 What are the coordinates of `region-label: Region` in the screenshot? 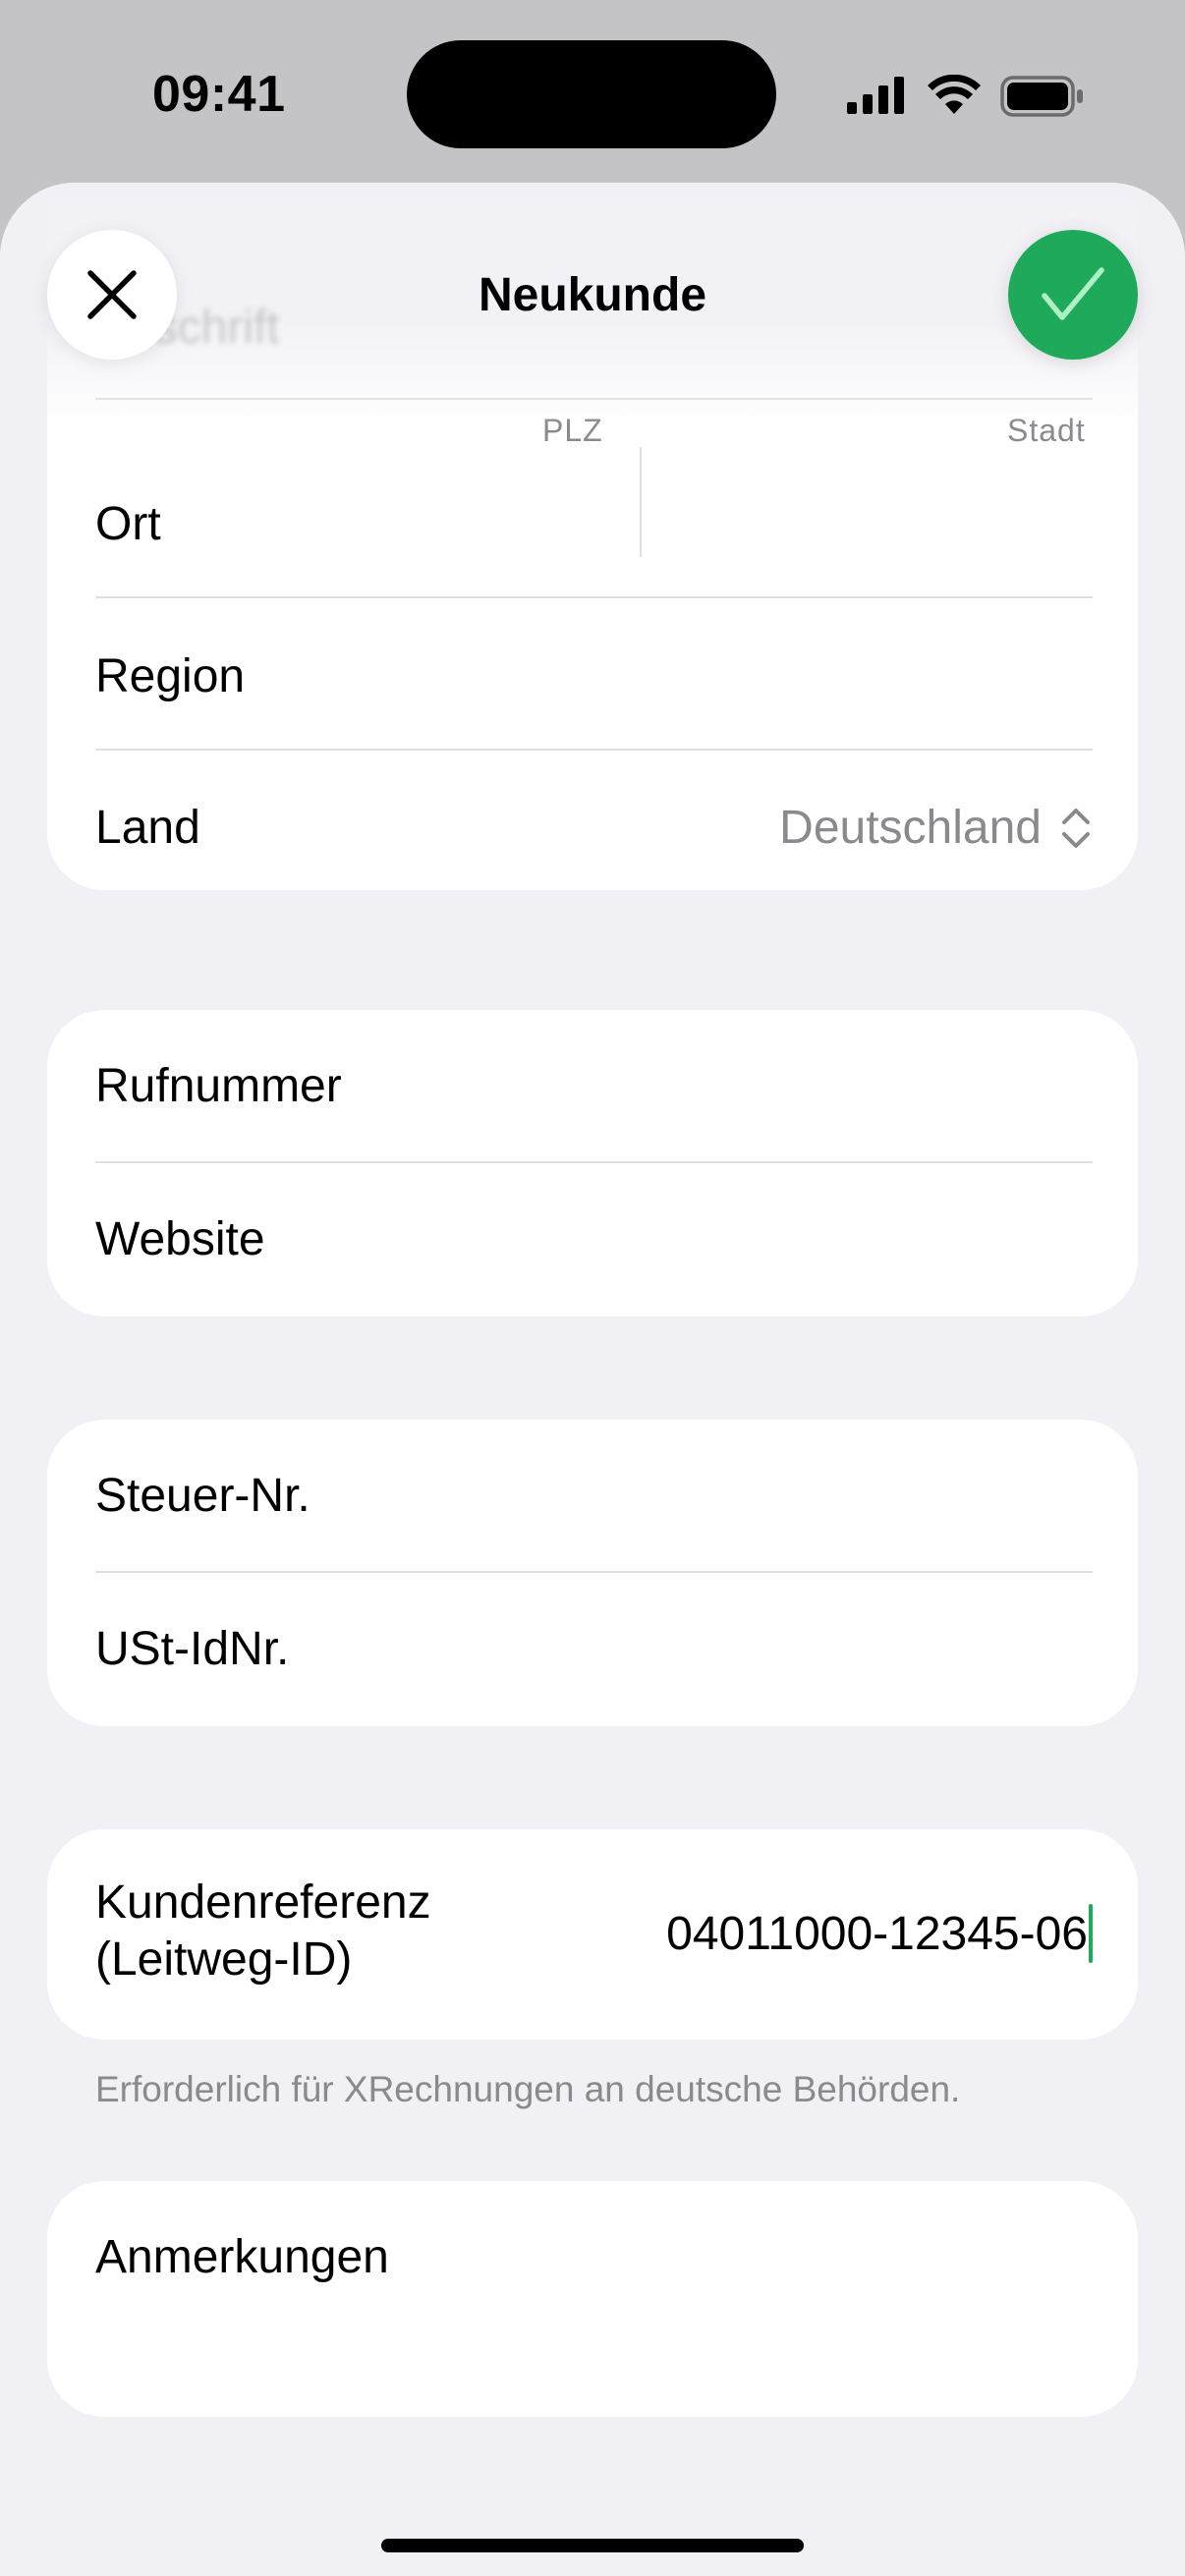 It's located at (170, 676).